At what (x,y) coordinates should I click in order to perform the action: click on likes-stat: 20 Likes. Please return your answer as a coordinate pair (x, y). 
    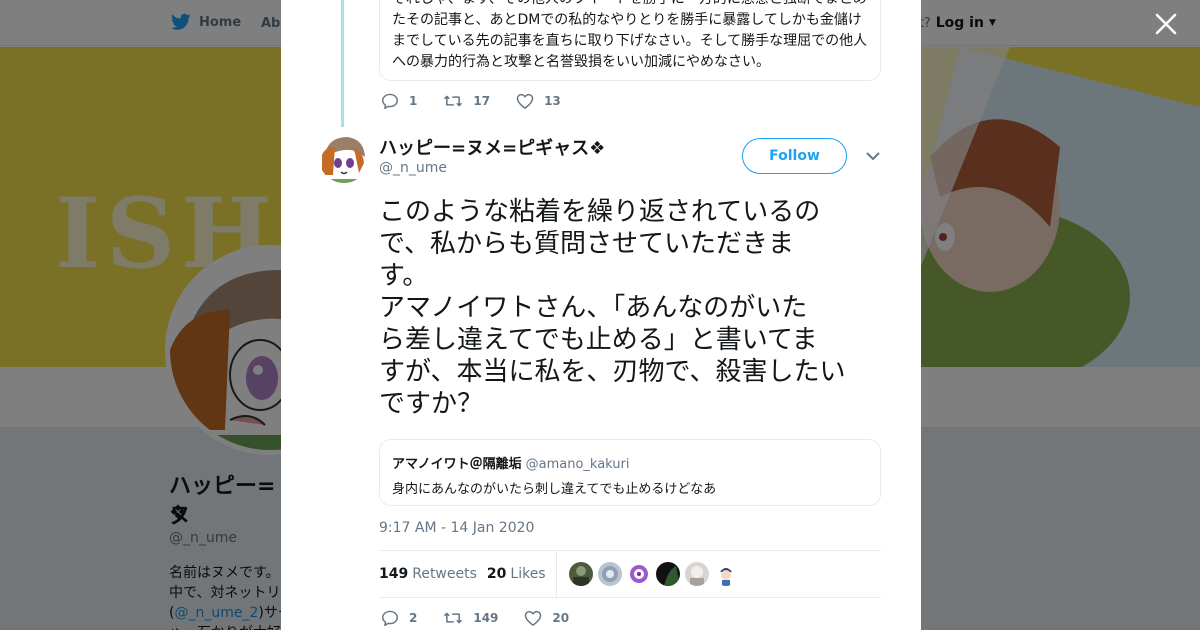
    Looking at the image, I should click on (516, 574).